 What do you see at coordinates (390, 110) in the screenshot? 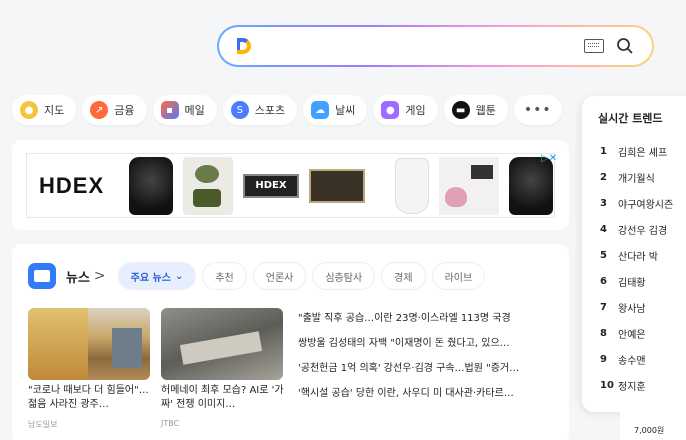
I see `game-icon: ●` at bounding box center [390, 110].